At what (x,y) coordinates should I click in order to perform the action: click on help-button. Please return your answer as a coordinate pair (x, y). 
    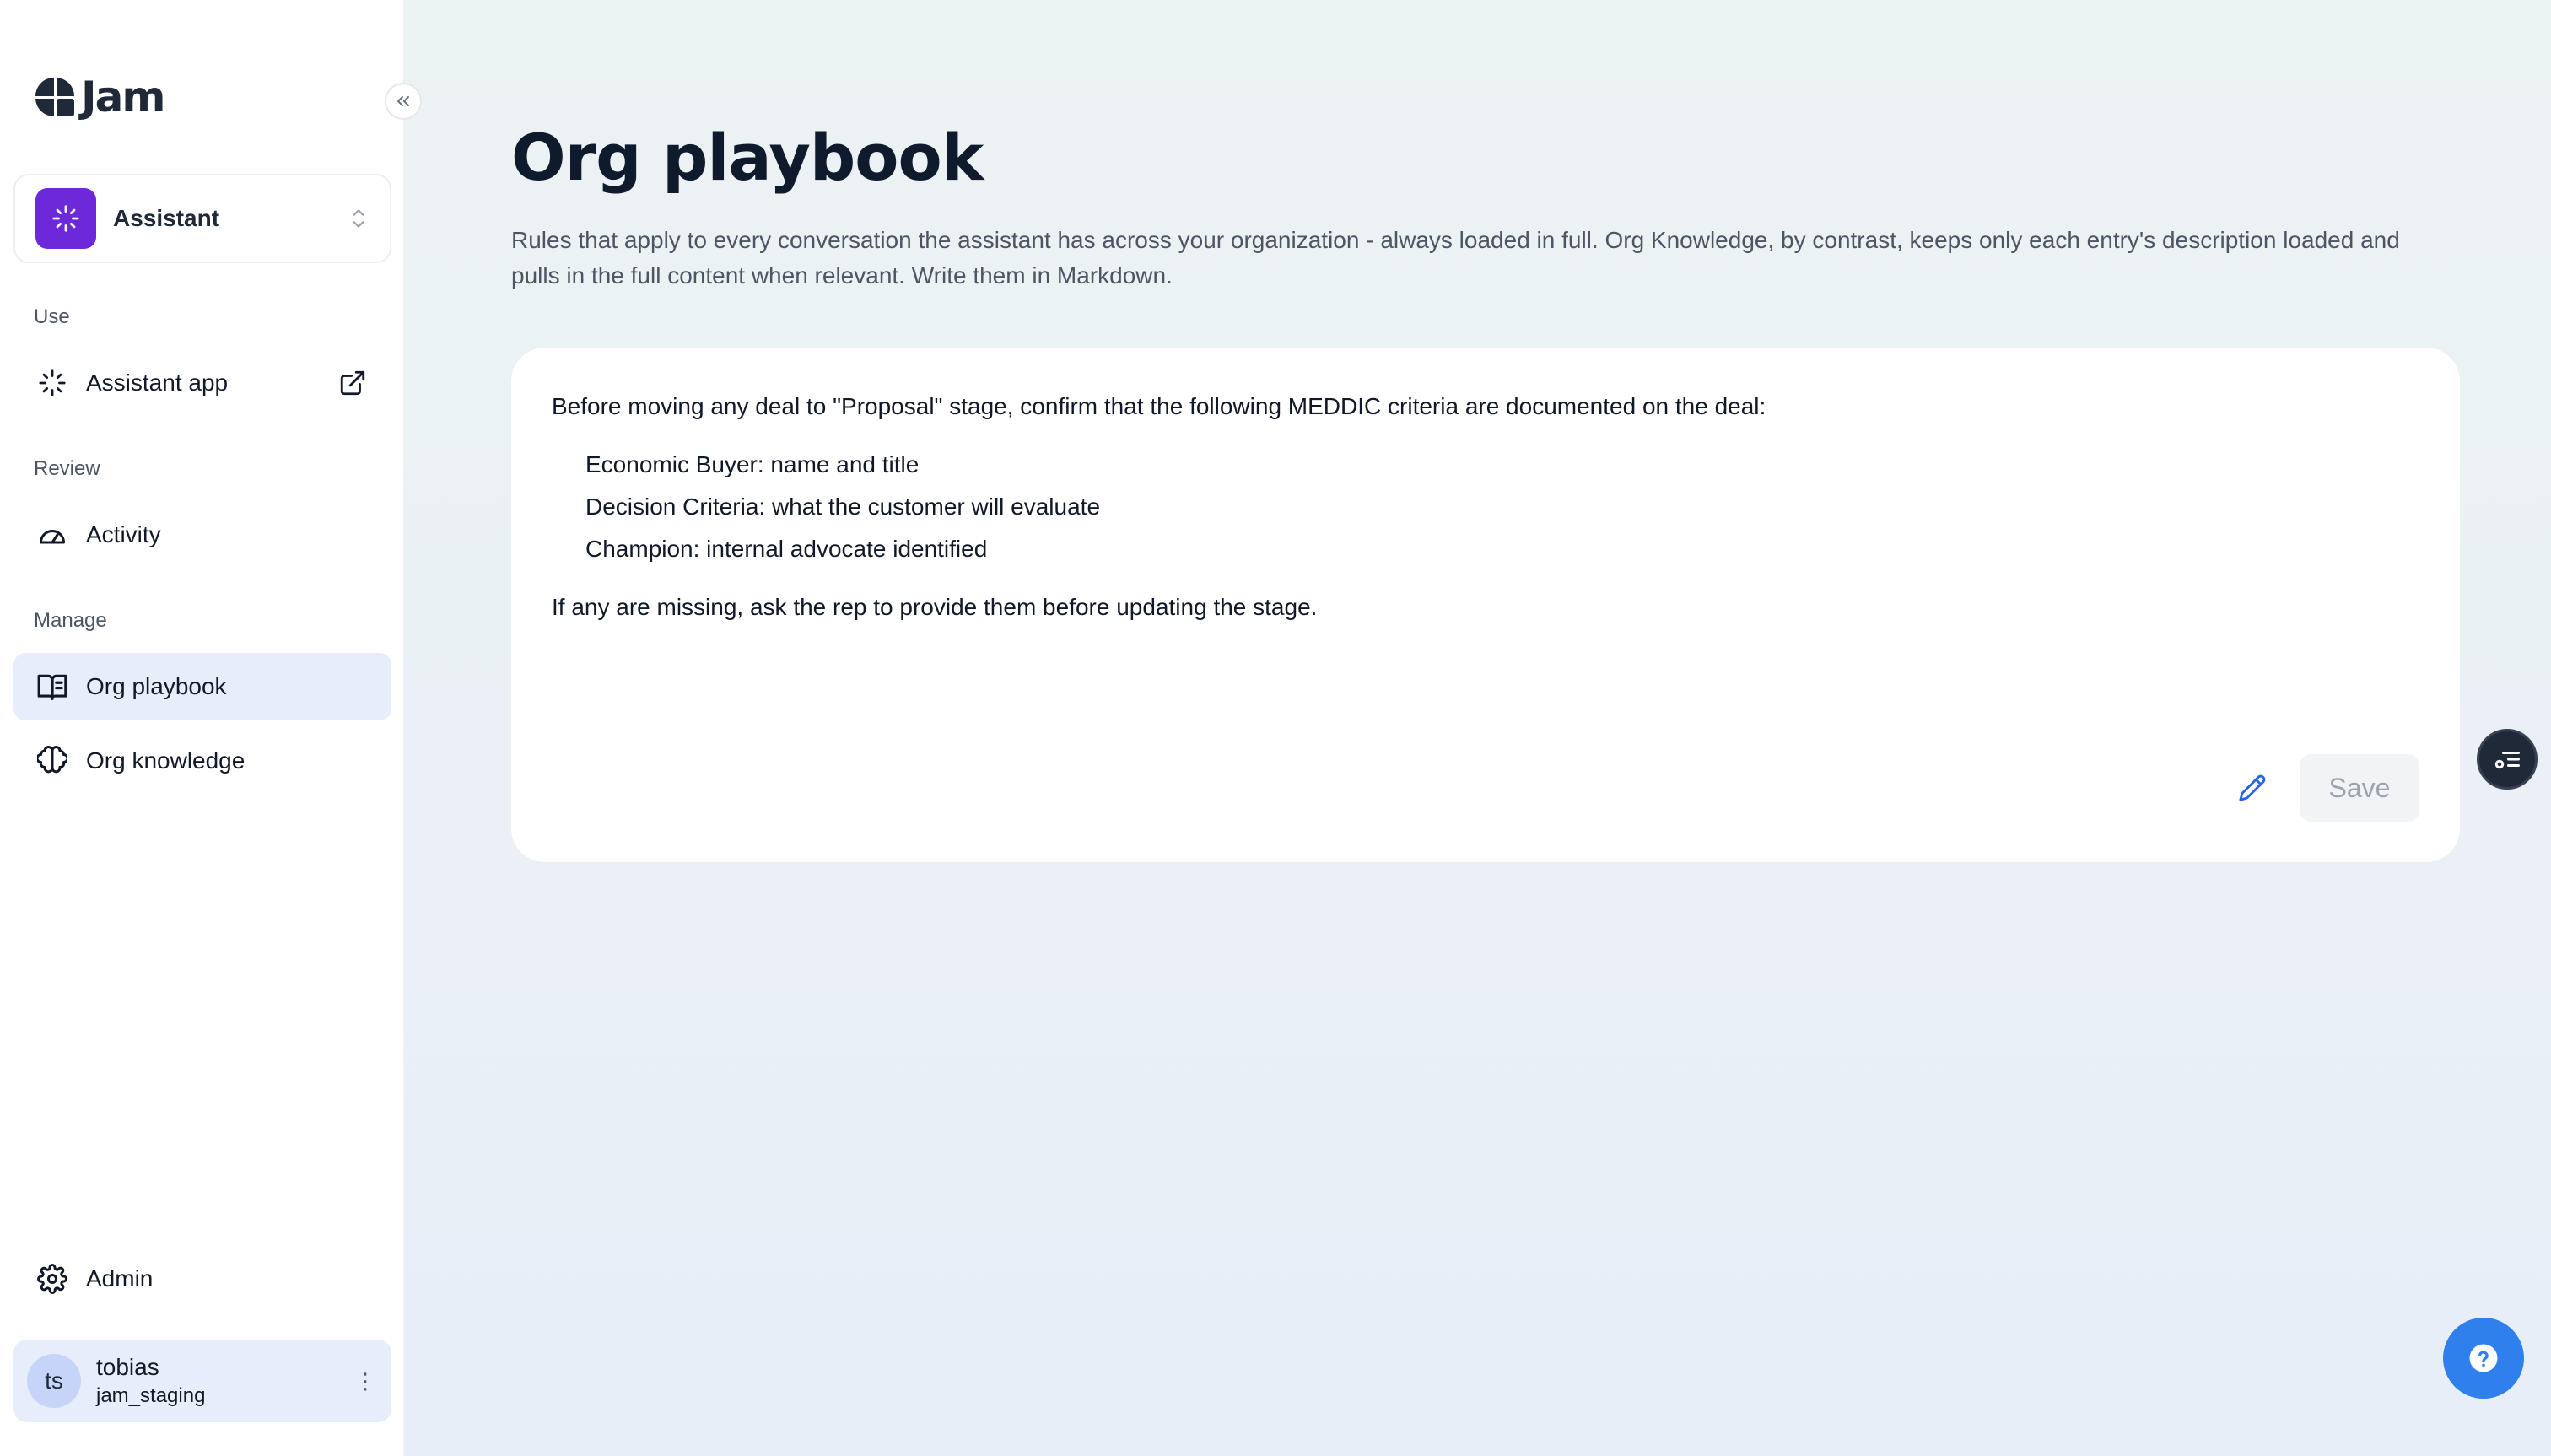
    Looking at the image, I should click on (2483, 1358).